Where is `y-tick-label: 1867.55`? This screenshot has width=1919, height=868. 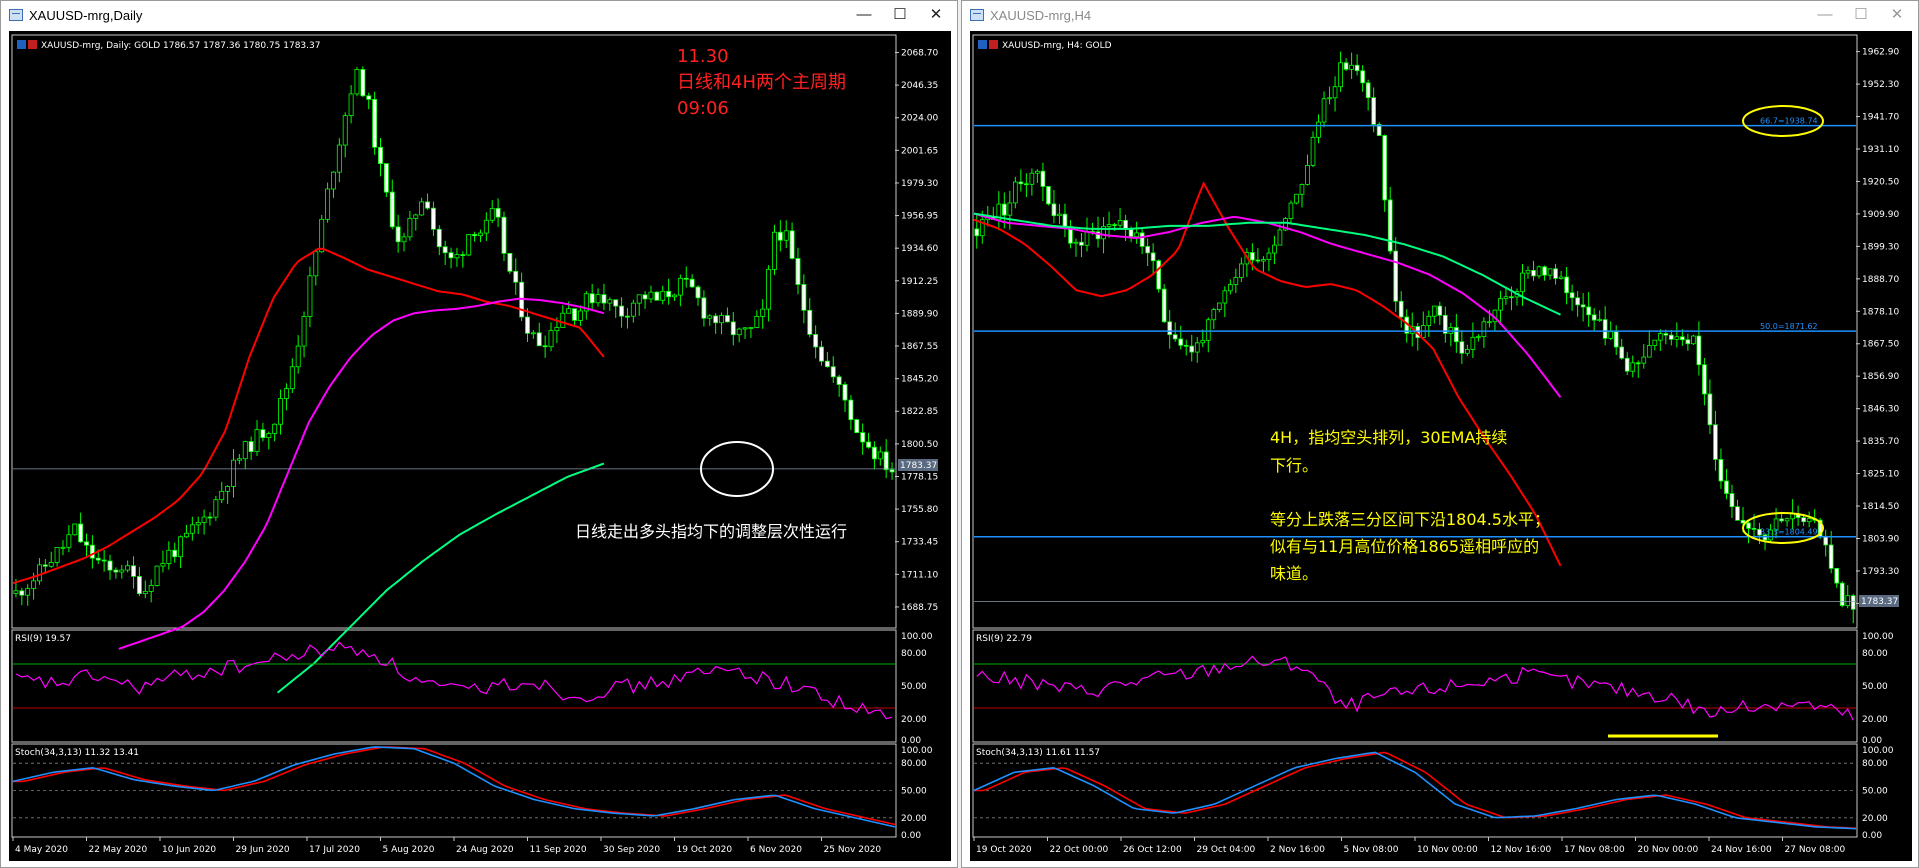
y-tick-label: 1867.55 is located at coordinates (919, 347).